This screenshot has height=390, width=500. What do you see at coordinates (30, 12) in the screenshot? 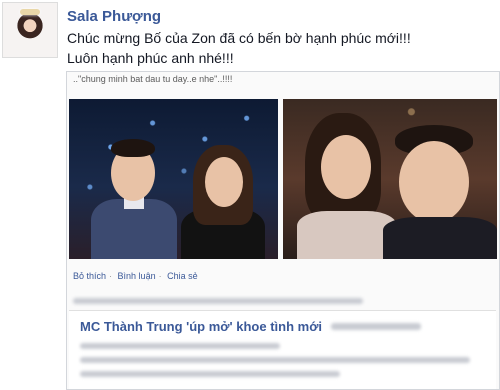
I see `tiara-decoration` at bounding box center [30, 12].